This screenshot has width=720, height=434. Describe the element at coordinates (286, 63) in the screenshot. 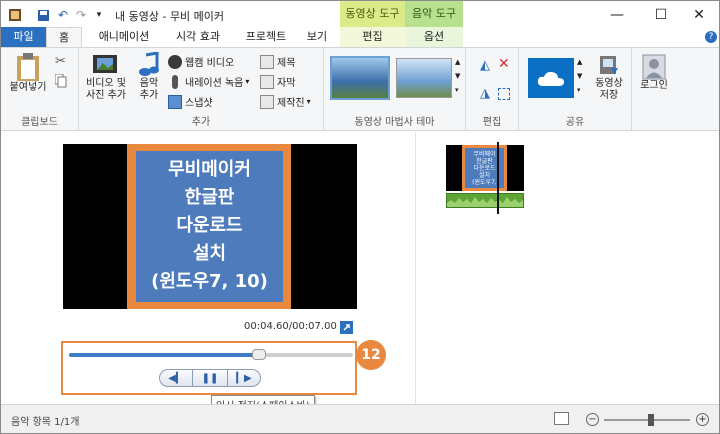

I see `title-label: 제목` at that location.